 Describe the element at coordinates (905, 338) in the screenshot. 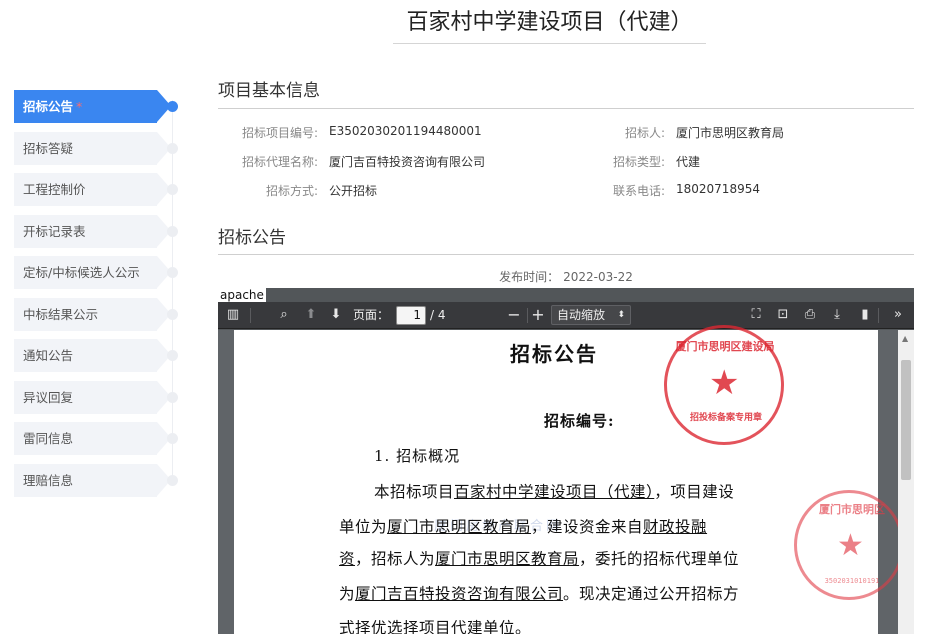

I see `scroll-up-icon: ▲` at that location.